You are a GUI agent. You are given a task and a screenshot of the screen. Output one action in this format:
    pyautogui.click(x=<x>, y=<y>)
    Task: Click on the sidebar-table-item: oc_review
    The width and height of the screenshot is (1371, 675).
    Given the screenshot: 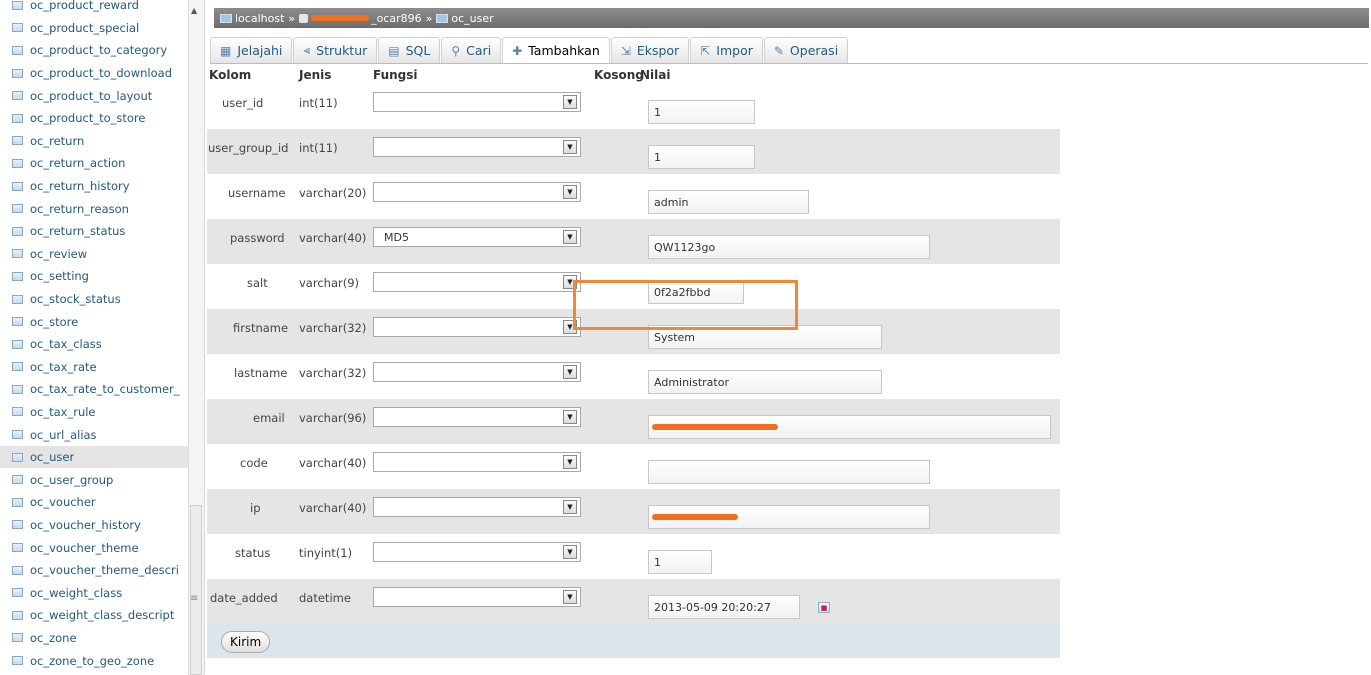 What is the action you would take?
    pyautogui.click(x=95, y=254)
    